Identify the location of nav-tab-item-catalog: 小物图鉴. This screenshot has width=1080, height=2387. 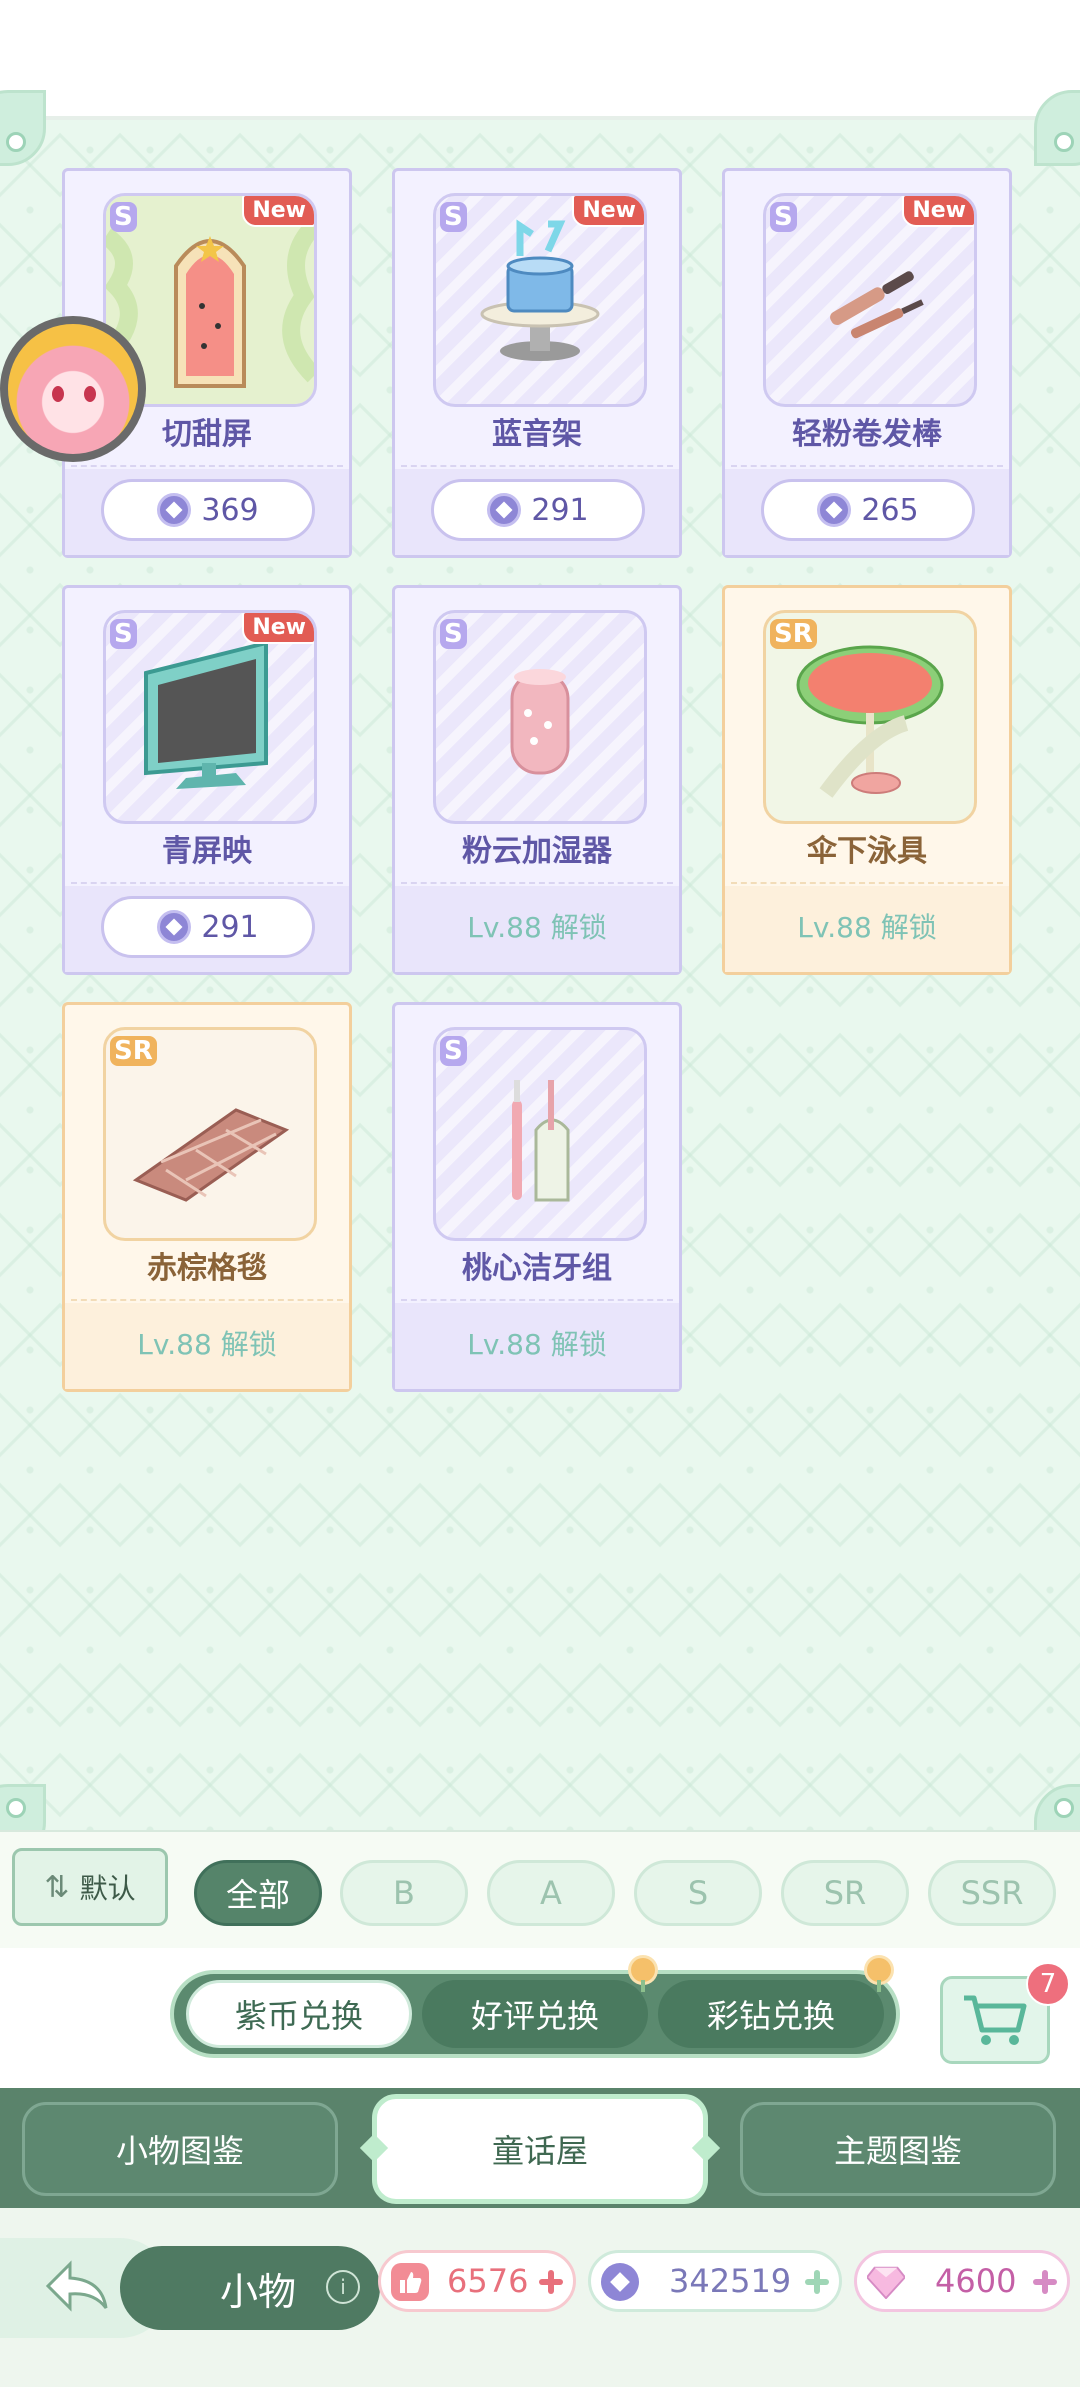
(180, 2149).